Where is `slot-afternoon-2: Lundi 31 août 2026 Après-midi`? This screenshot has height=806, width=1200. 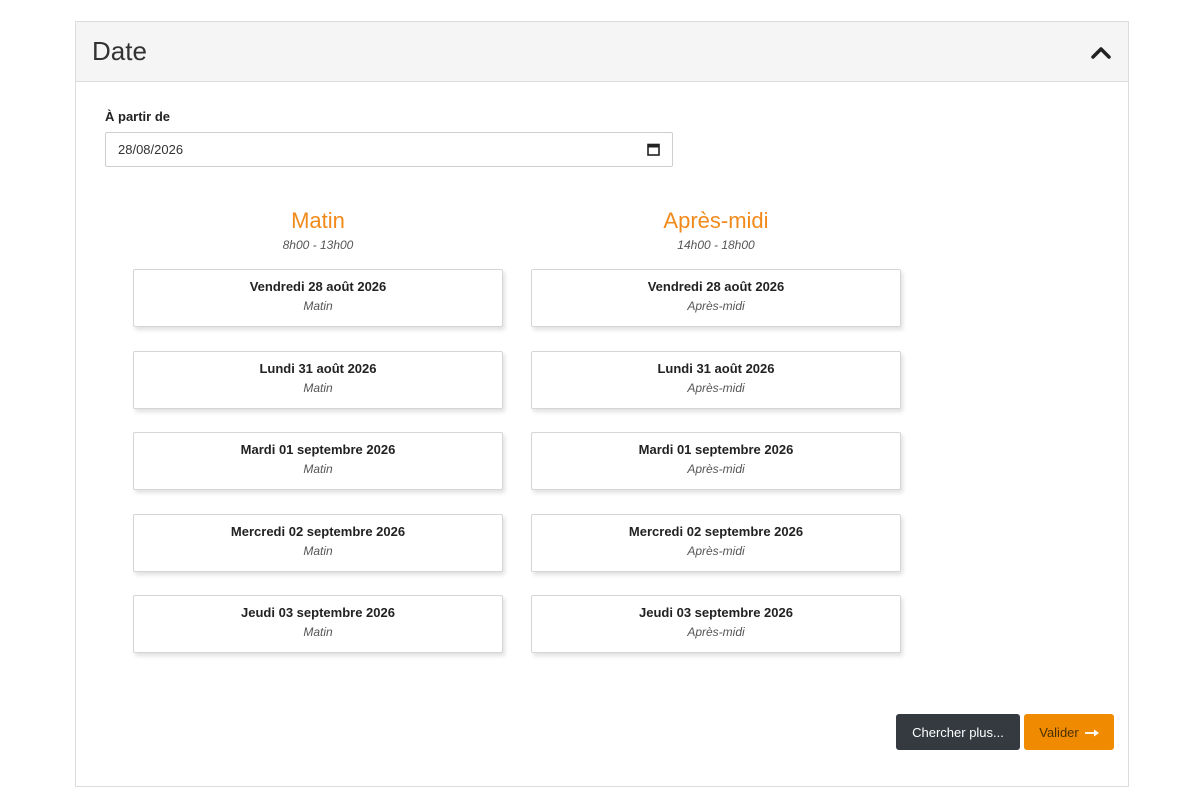
slot-afternoon-2: Lundi 31 août 2026 Après-midi is located at coordinates (716, 380).